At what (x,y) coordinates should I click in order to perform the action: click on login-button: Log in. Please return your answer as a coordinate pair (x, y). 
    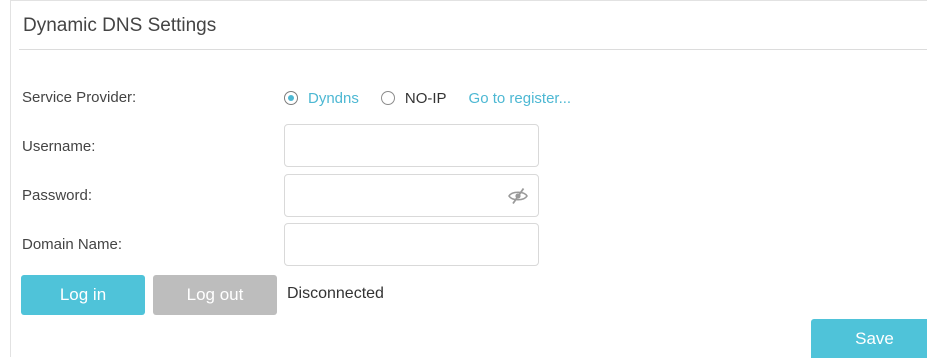
    Looking at the image, I should click on (83, 295).